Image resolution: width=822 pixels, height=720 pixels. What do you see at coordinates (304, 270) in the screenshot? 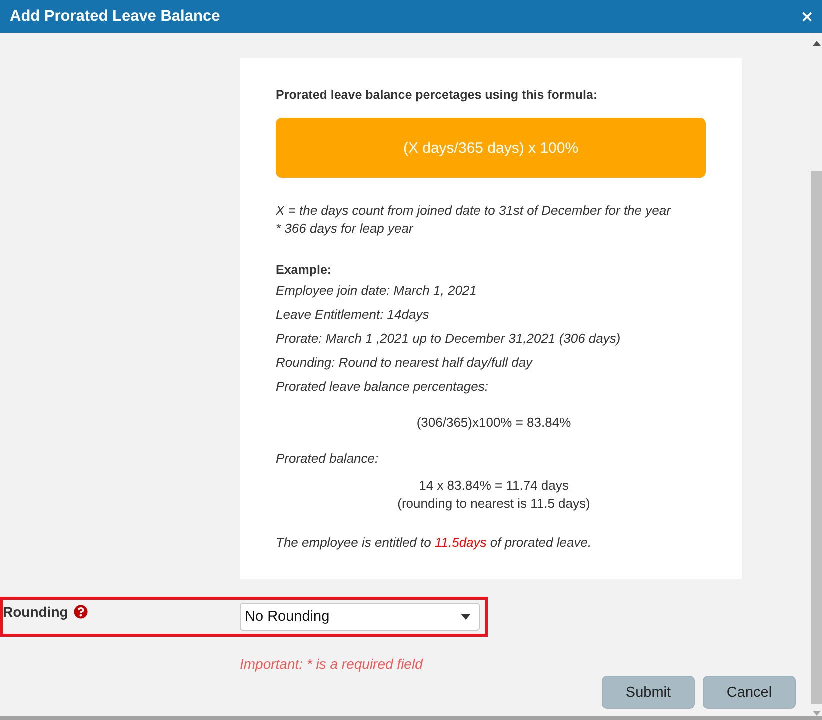
I see `example-heading: Example:` at bounding box center [304, 270].